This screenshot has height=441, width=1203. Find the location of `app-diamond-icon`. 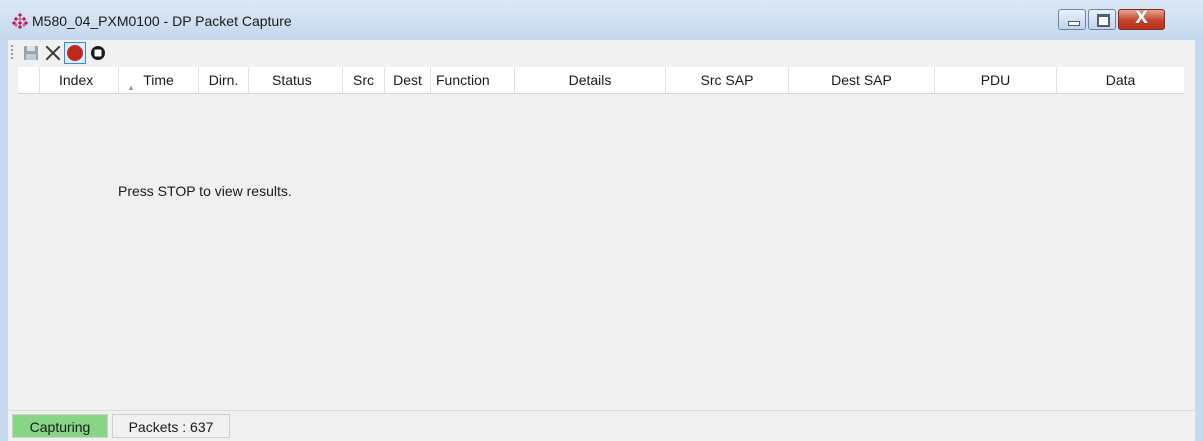

app-diamond-icon is located at coordinates (20, 21).